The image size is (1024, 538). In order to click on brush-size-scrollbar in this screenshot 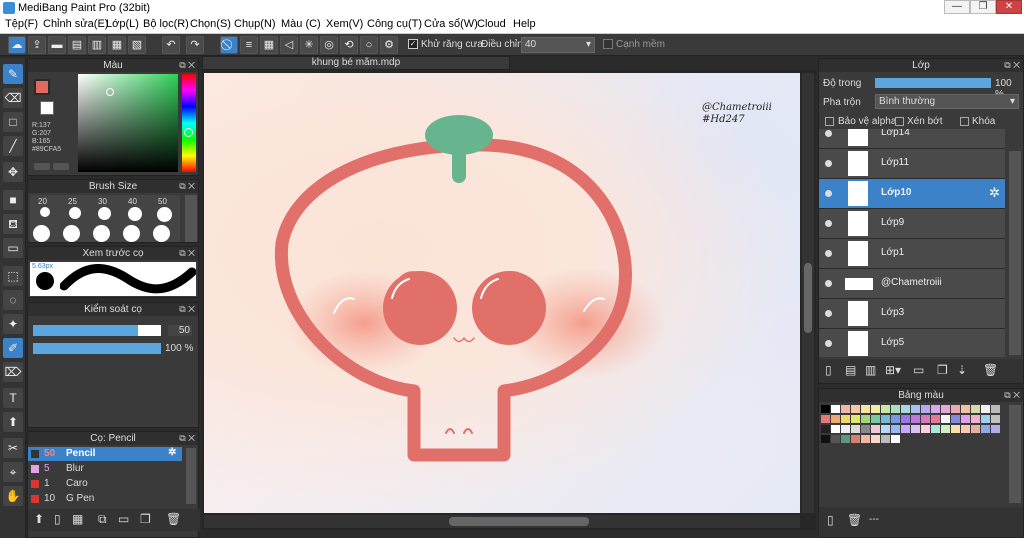, I will do `click(191, 218)`.